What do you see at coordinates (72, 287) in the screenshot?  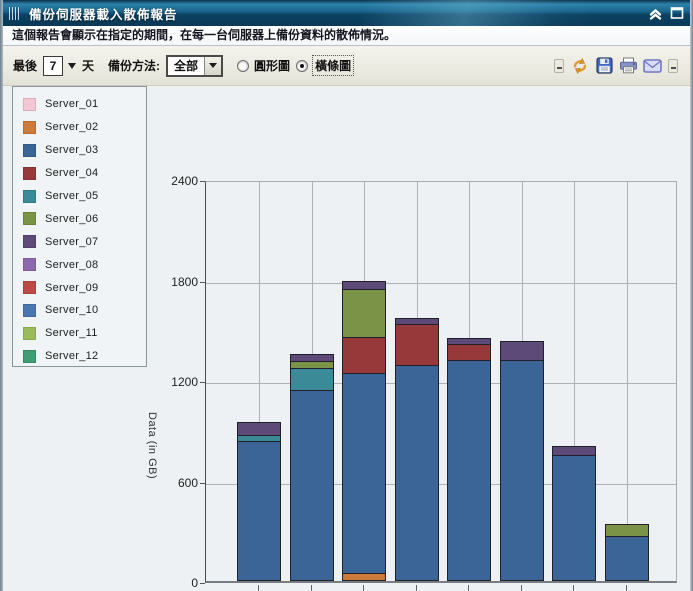 I see `legend-label: Server_09` at bounding box center [72, 287].